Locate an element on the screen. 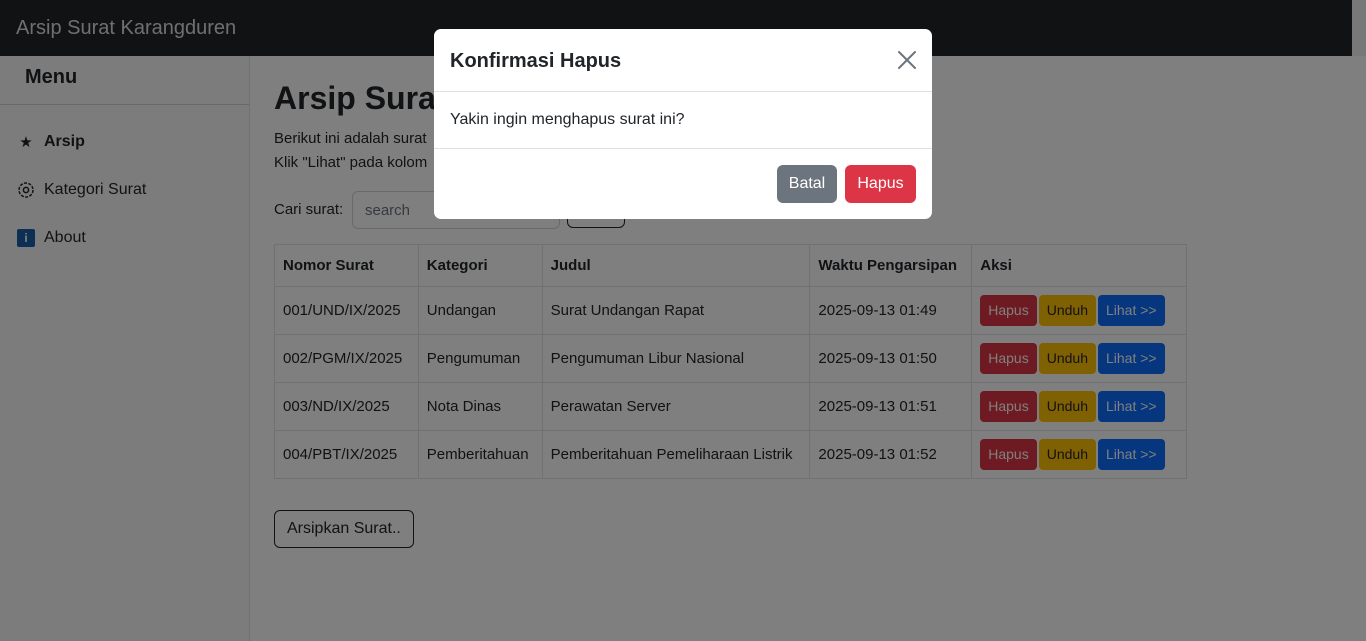 Image resolution: width=1366 pixels, height=641 pixels. modal-footer: Batal Hapus is located at coordinates (683, 183).